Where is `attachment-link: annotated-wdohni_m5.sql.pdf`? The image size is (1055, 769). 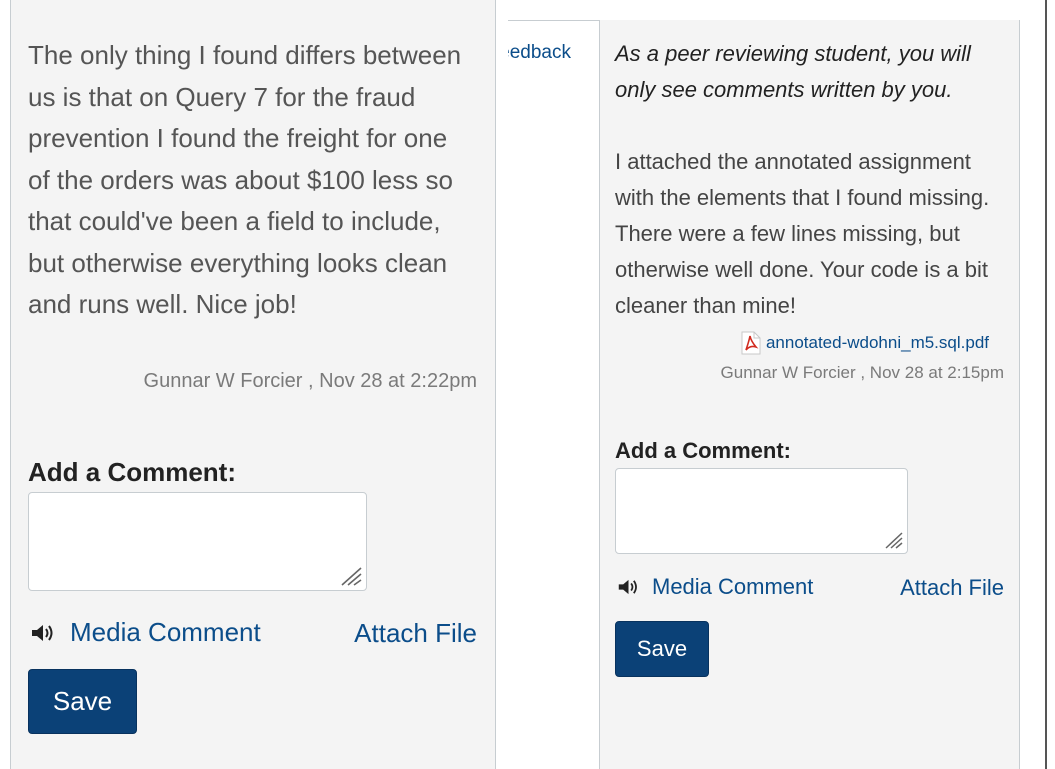 attachment-link: annotated-wdohni_m5.sql.pdf is located at coordinates (864, 343).